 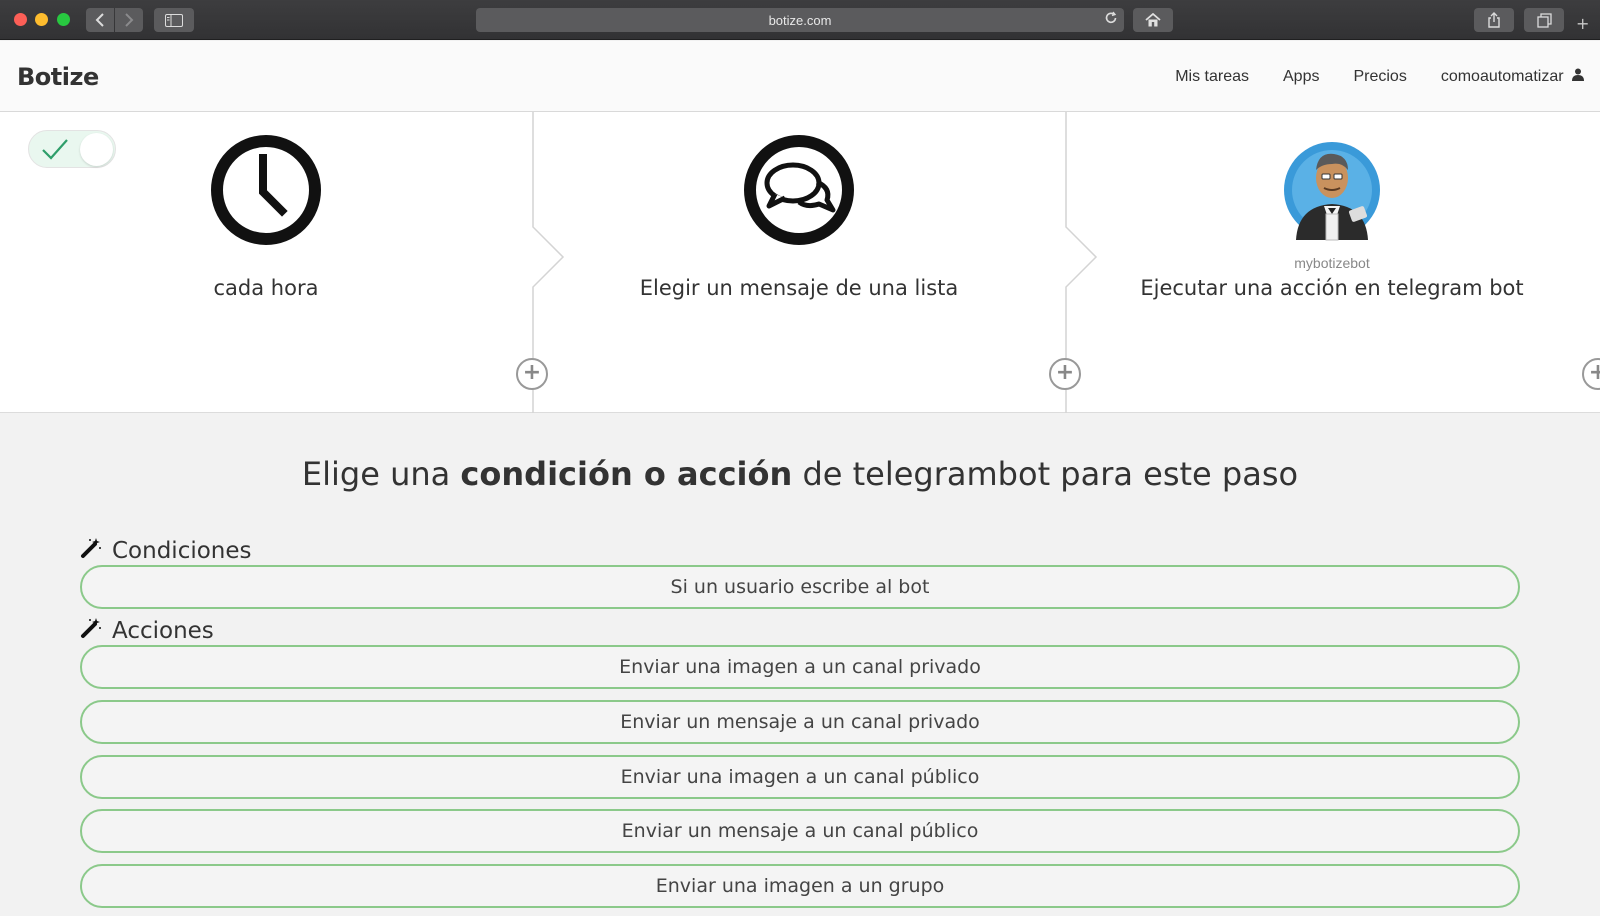 I want to click on sidebar-icon, so click(x=174, y=20).